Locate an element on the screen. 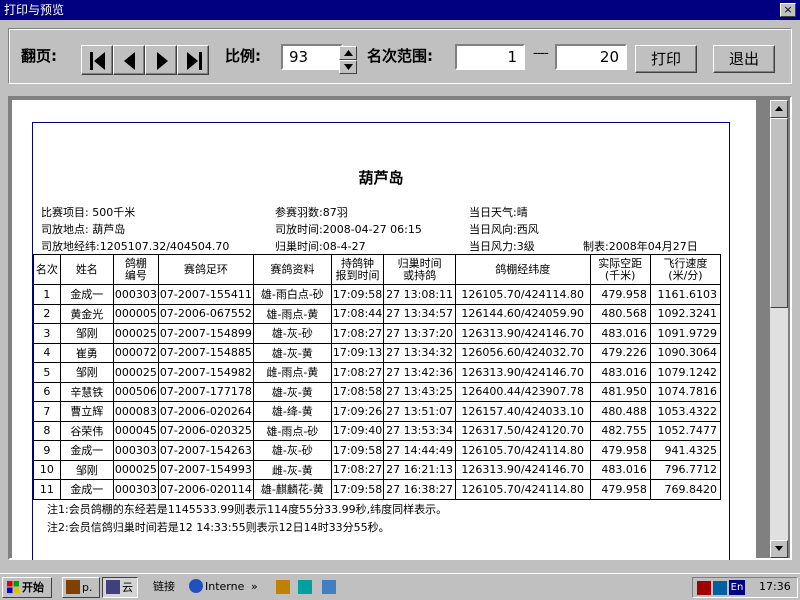  wind-force: 当日风力:3级 is located at coordinates (502, 246).